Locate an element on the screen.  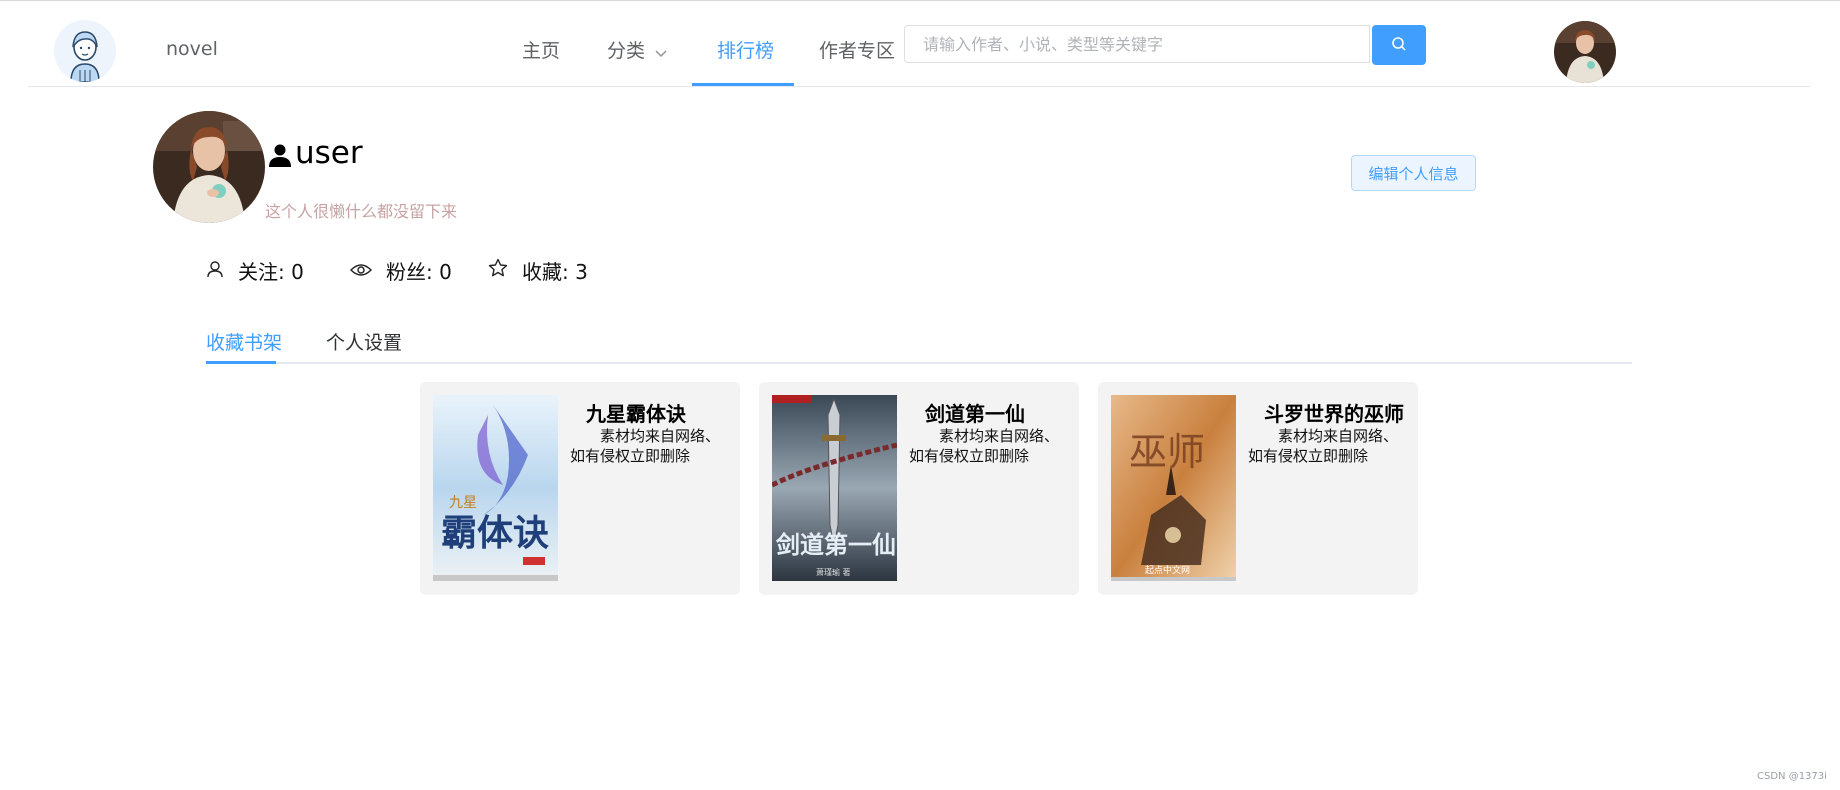
stat-favorites: 收藏: 3 is located at coordinates (538, 270).